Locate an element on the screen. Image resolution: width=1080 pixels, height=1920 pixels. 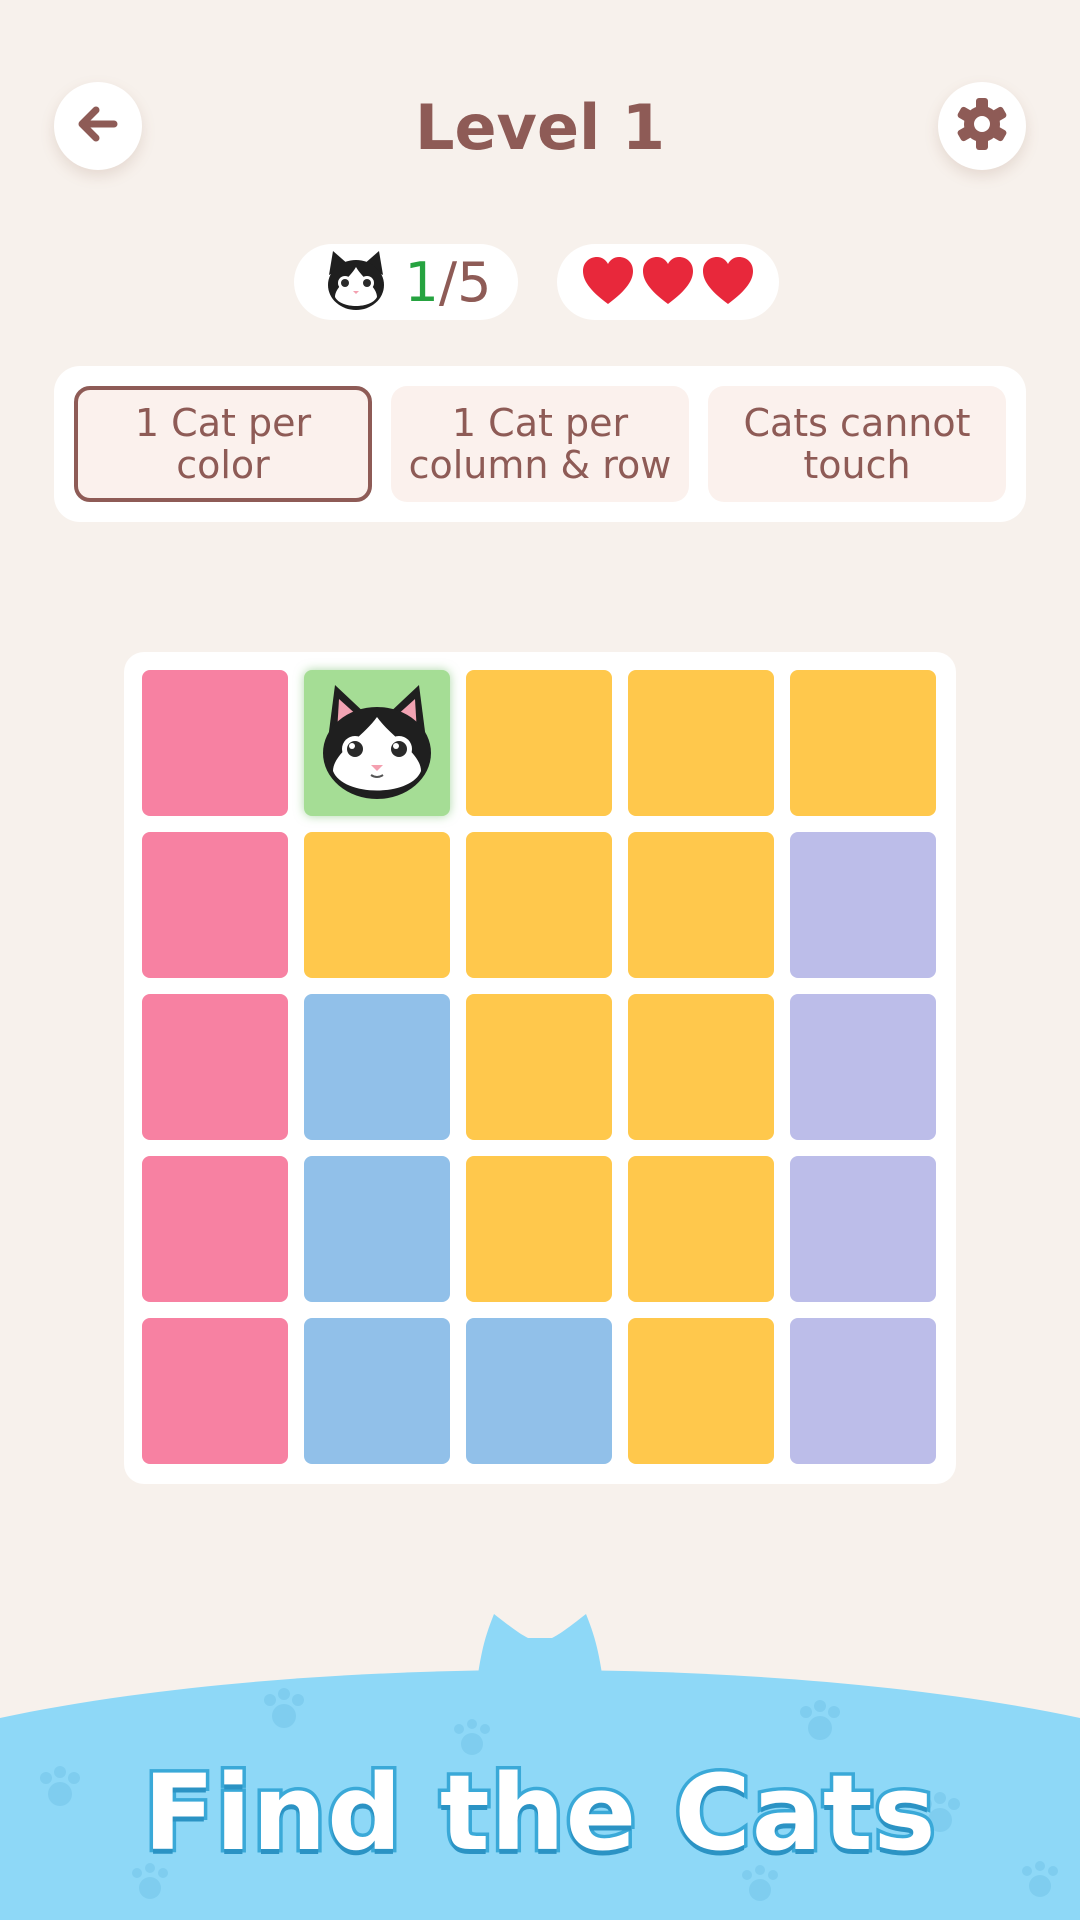
rule-one-cat-per-column-row: 1 Cat per column & row is located at coordinates (540, 444).